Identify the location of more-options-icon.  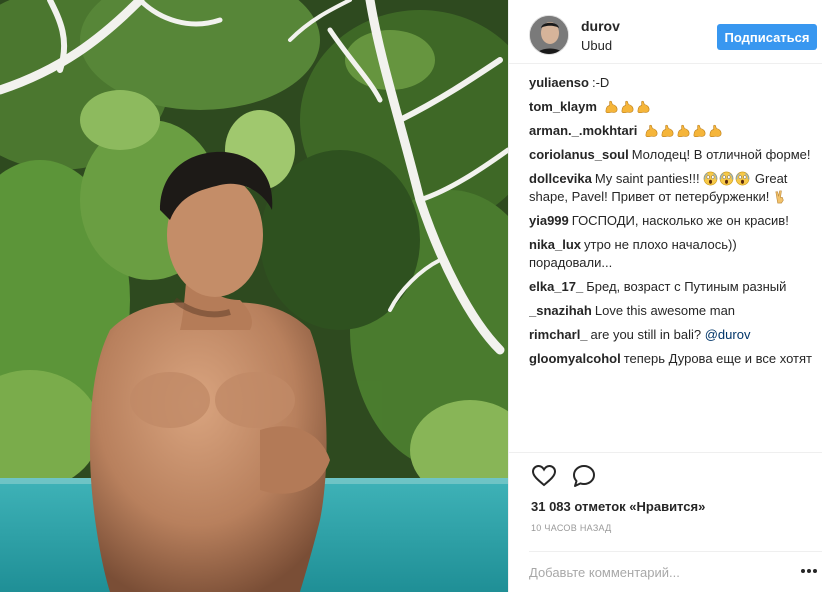
(809, 571).